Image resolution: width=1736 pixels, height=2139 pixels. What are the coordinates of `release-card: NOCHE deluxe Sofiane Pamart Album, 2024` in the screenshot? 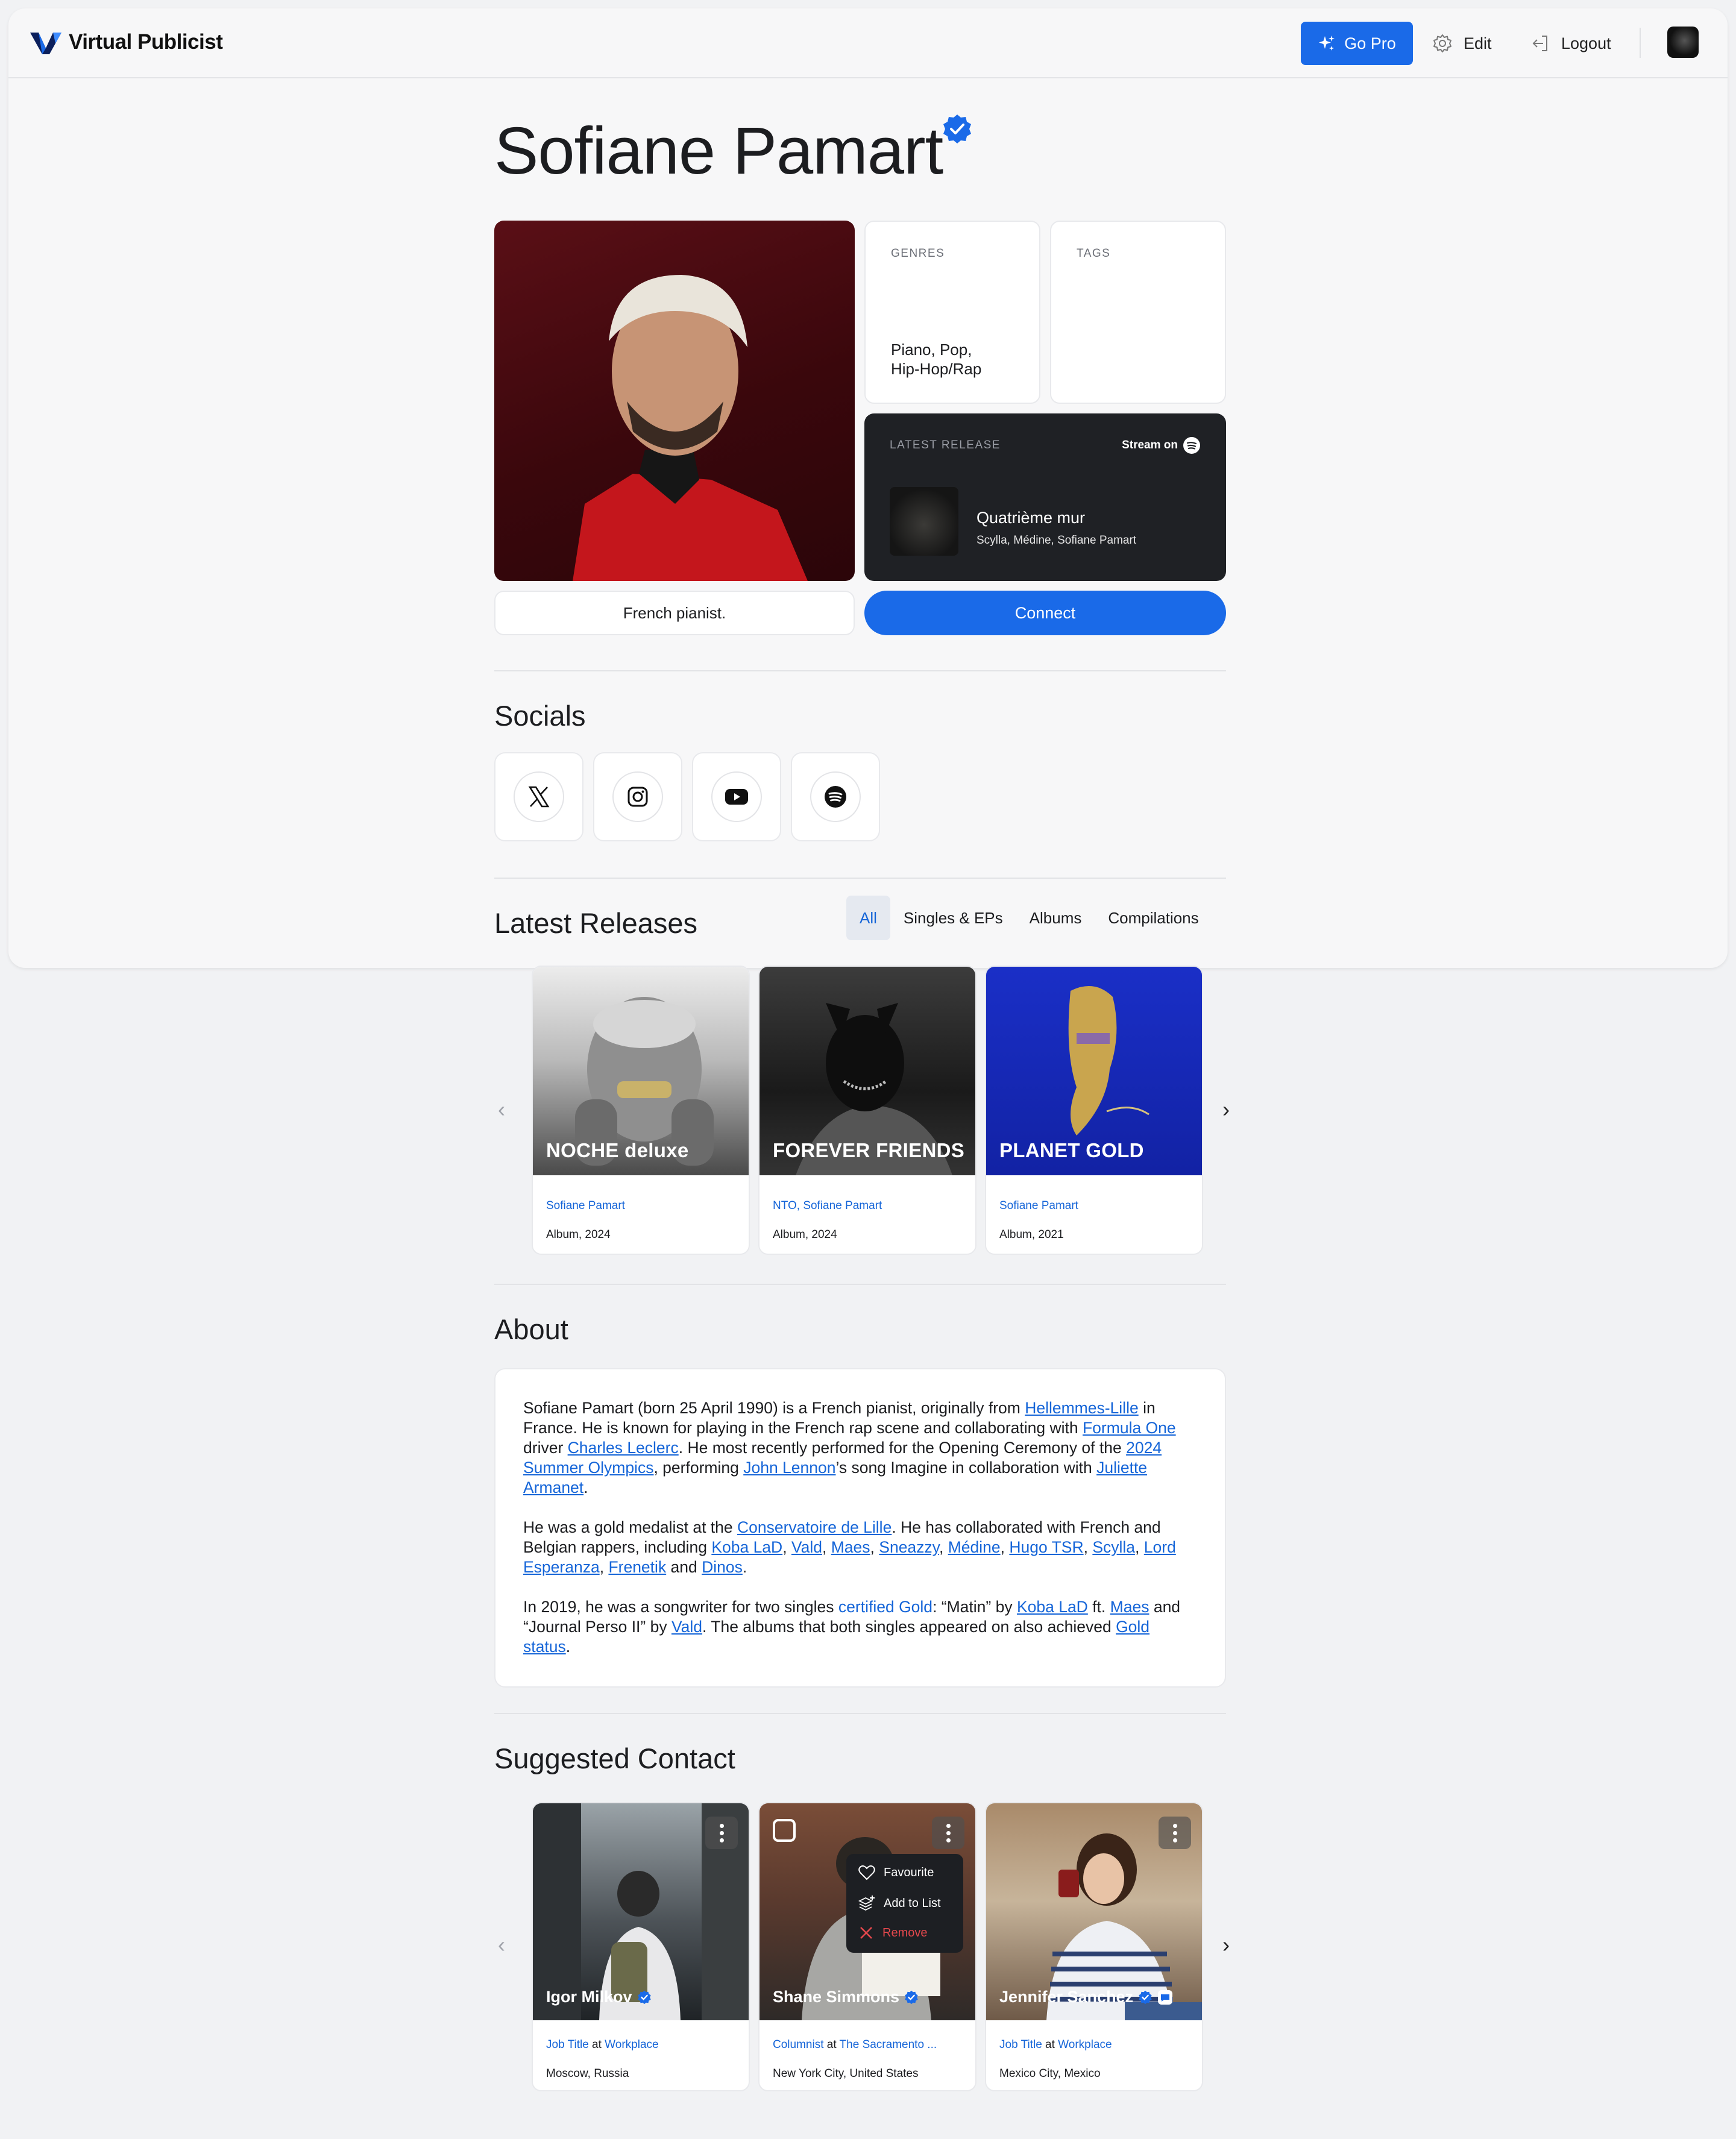 It's located at (641, 1110).